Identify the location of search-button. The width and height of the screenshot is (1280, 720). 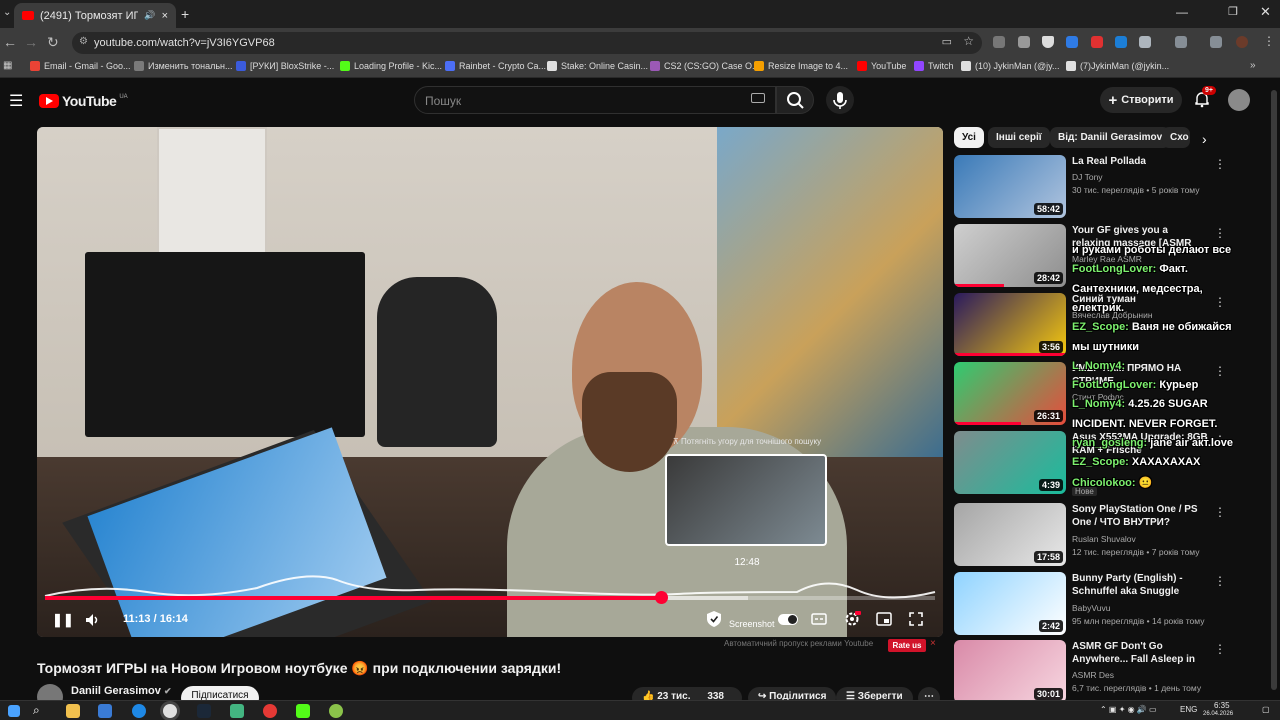
(795, 100).